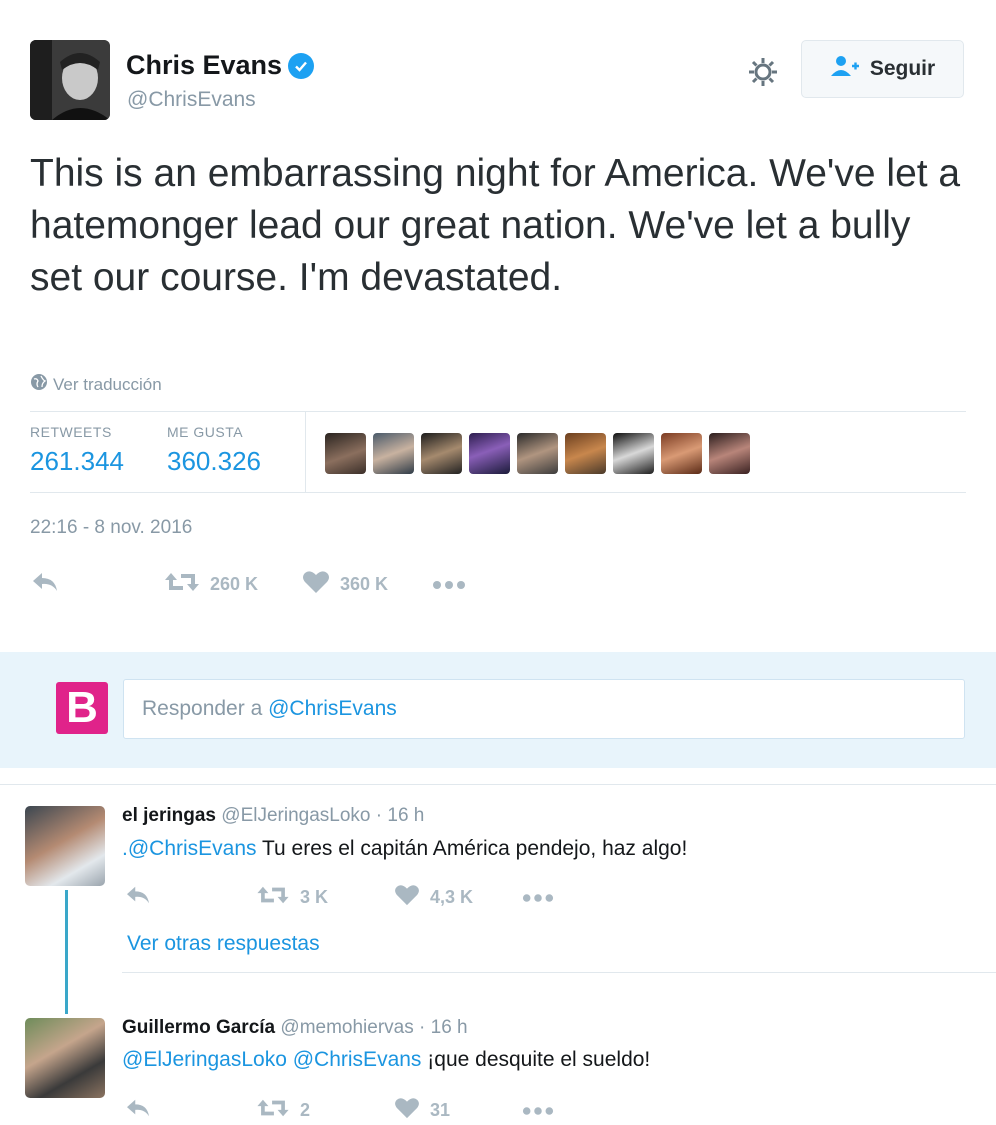 This screenshot has height=1125, width=996. Describe the element at coordinates (214, 461) in the screenshot. I see `likes-value: 360.326` at that location.